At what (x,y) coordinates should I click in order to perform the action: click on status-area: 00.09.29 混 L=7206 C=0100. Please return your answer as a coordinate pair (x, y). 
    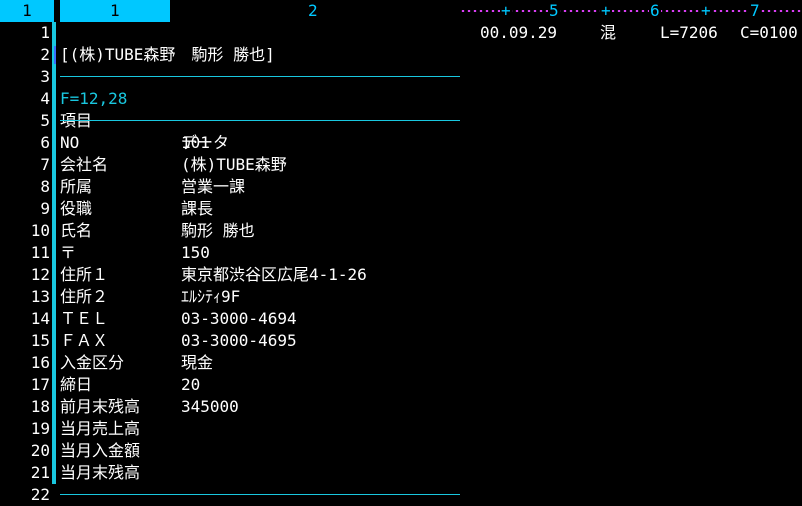
    Looking at the image, I should click on (639, 88).